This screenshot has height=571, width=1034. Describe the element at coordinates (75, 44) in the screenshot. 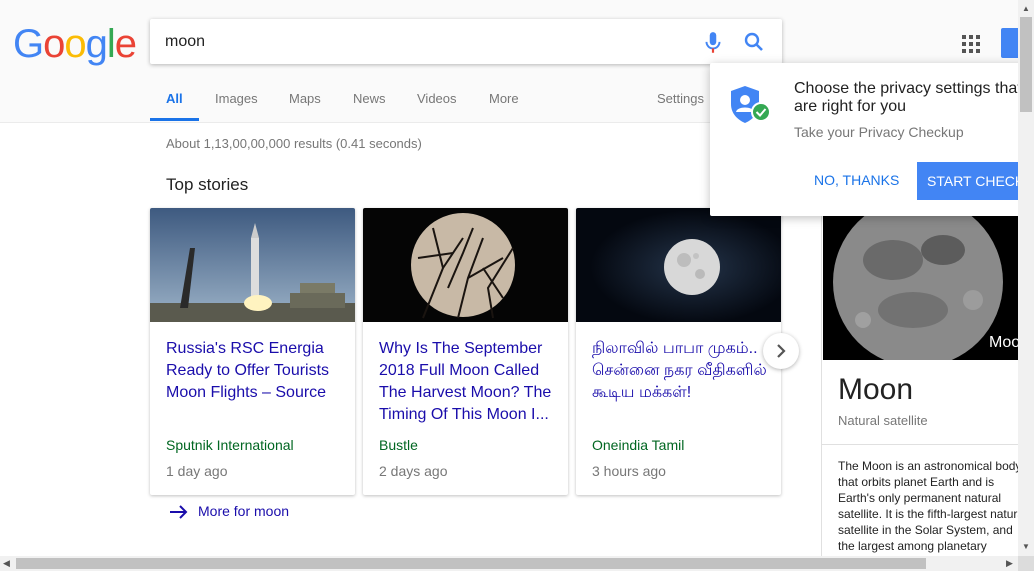

I see `google-logo: Google` at that location.